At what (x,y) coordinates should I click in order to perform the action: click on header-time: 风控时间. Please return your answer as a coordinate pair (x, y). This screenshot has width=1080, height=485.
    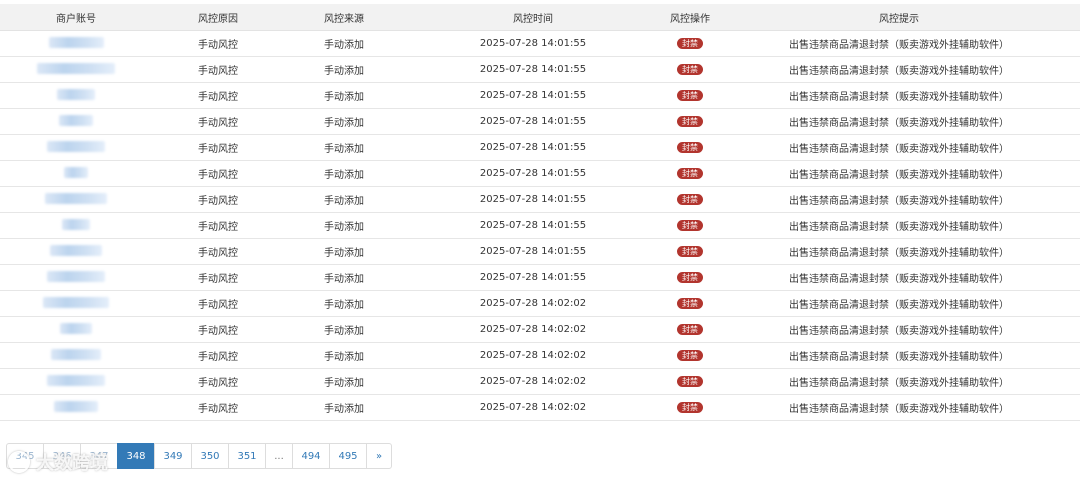
    Looking at the image, I should click on (533, 17).